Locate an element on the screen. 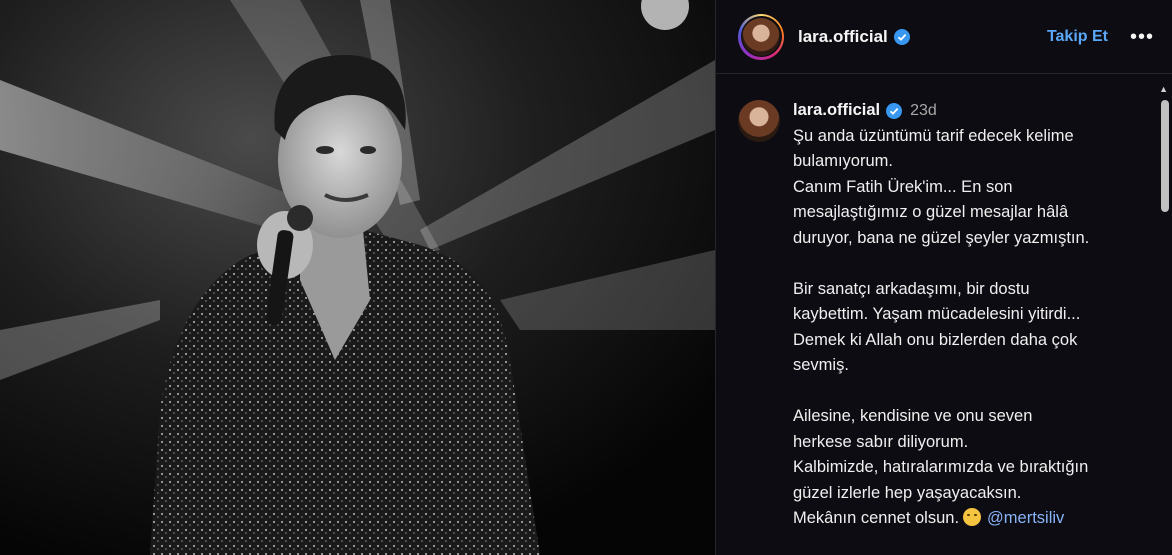 The height and width of the screenshot is (555, 1172). follow-button: Takip Et is located at coordinates (1077, 37).